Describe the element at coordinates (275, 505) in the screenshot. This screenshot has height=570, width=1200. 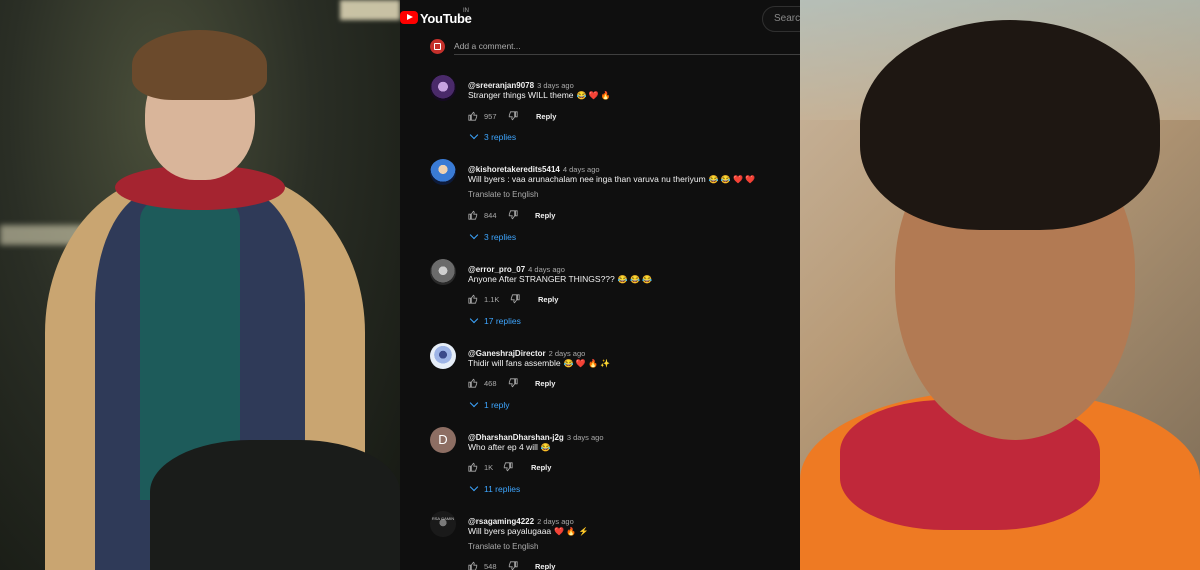
I see `backpack` at that location.